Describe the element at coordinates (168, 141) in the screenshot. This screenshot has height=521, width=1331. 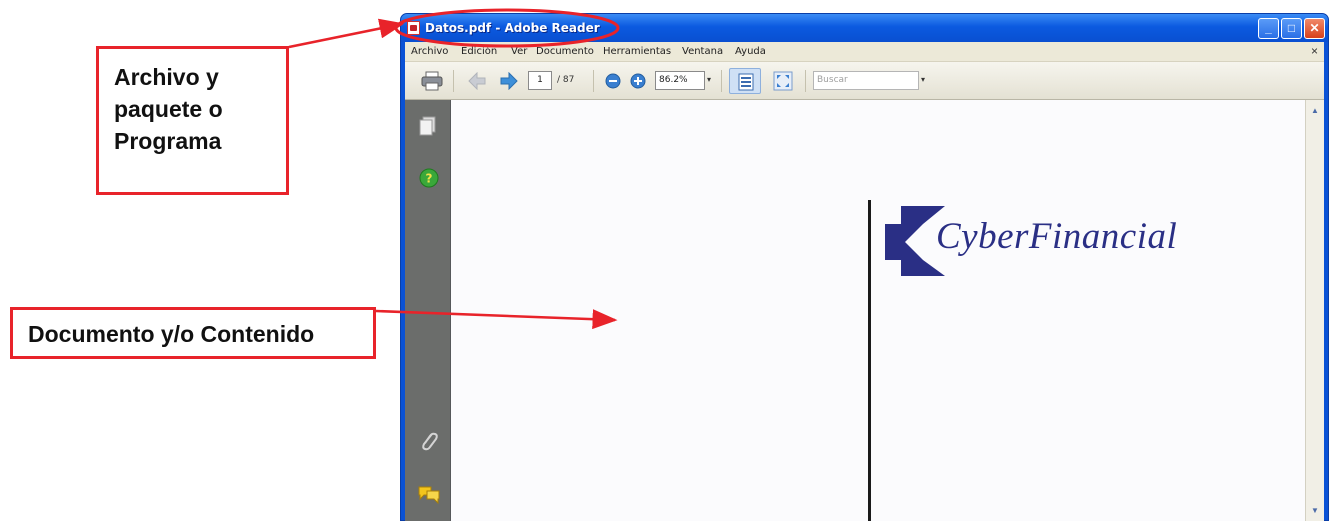
I see `annotation-archivo-line-3: Programa` at that location.